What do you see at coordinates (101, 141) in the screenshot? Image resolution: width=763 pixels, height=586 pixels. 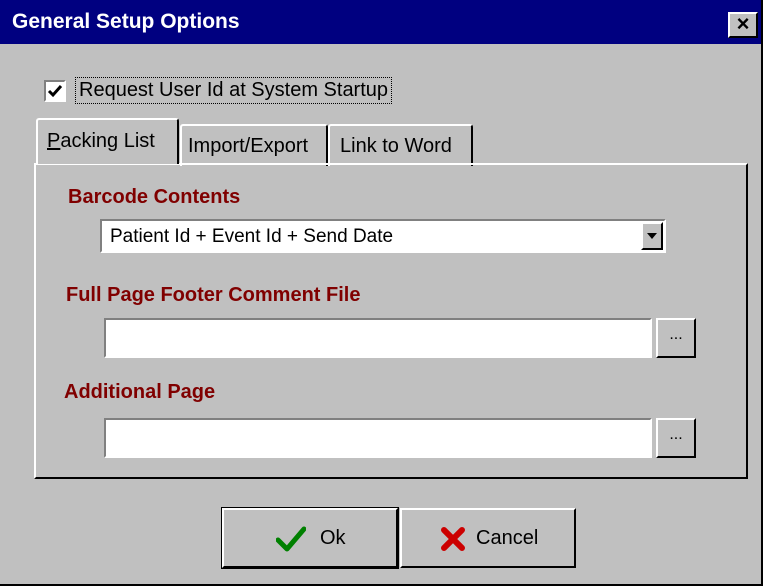 I see `tab-label: Packing List` at bounding box center [101, 141].